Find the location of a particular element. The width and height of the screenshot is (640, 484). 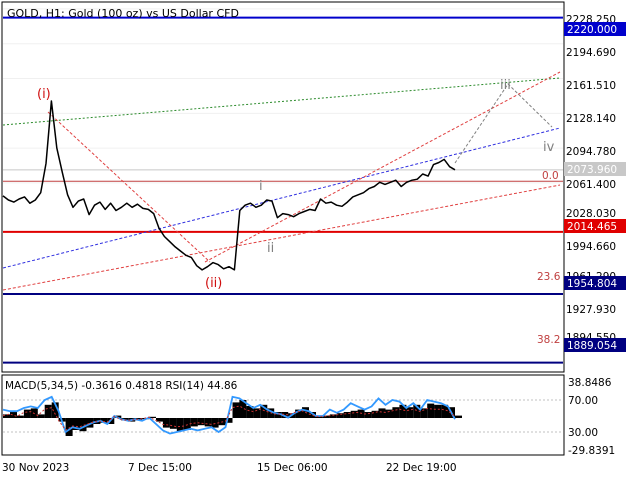

wave-iii-label: iii is located at coordinates (505, 85).